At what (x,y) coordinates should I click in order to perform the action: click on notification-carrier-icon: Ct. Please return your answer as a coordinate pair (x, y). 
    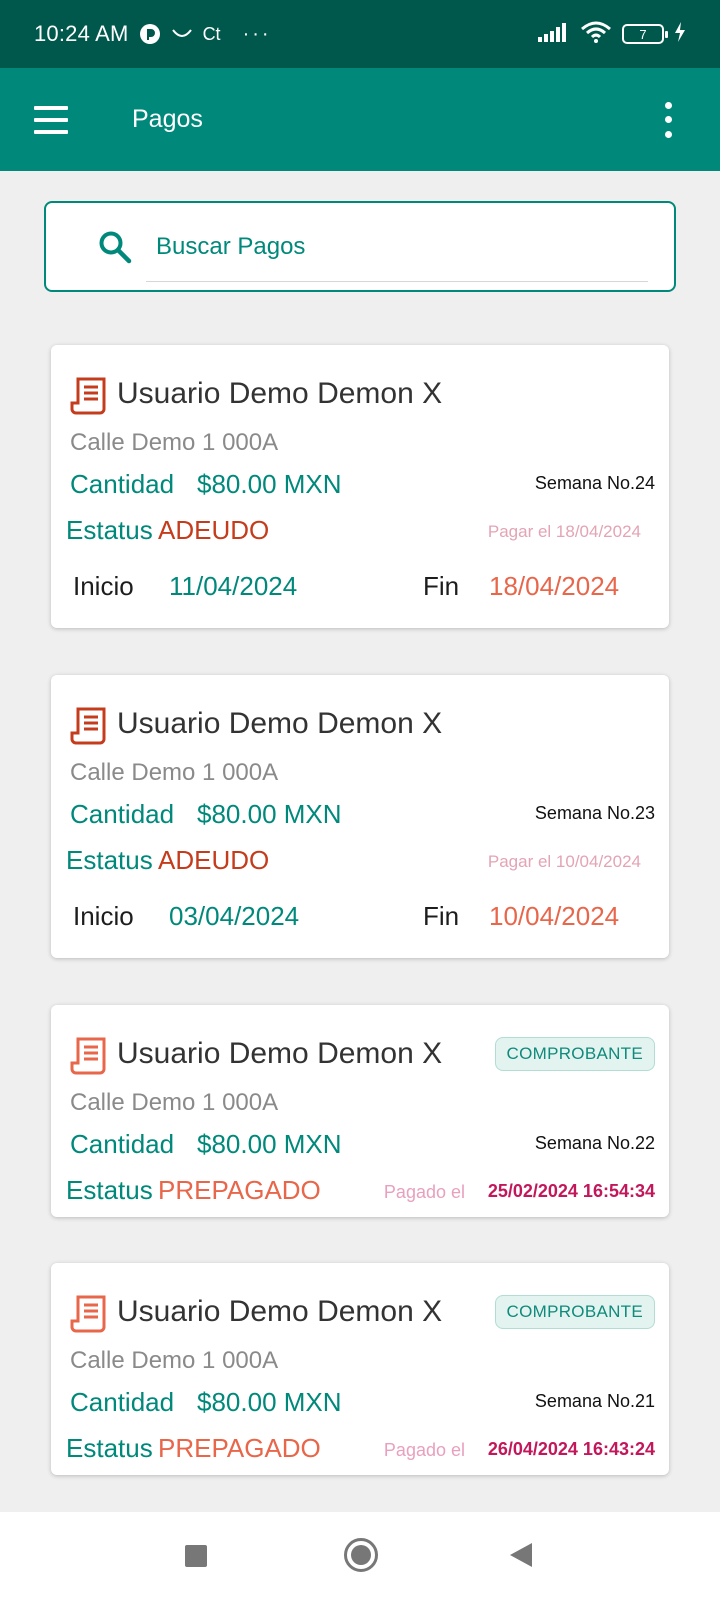
    Looking at the image, I should click on (211, 33).